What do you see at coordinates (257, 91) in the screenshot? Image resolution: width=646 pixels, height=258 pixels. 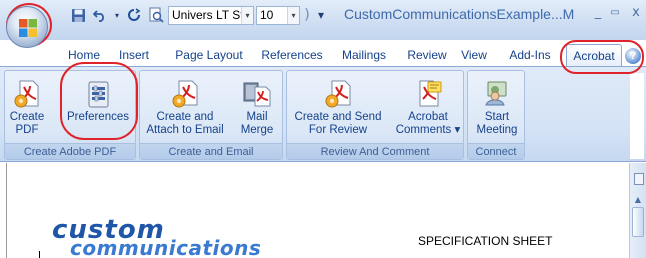 I see `mail-merge-icon` at bounding box center [257, 91].